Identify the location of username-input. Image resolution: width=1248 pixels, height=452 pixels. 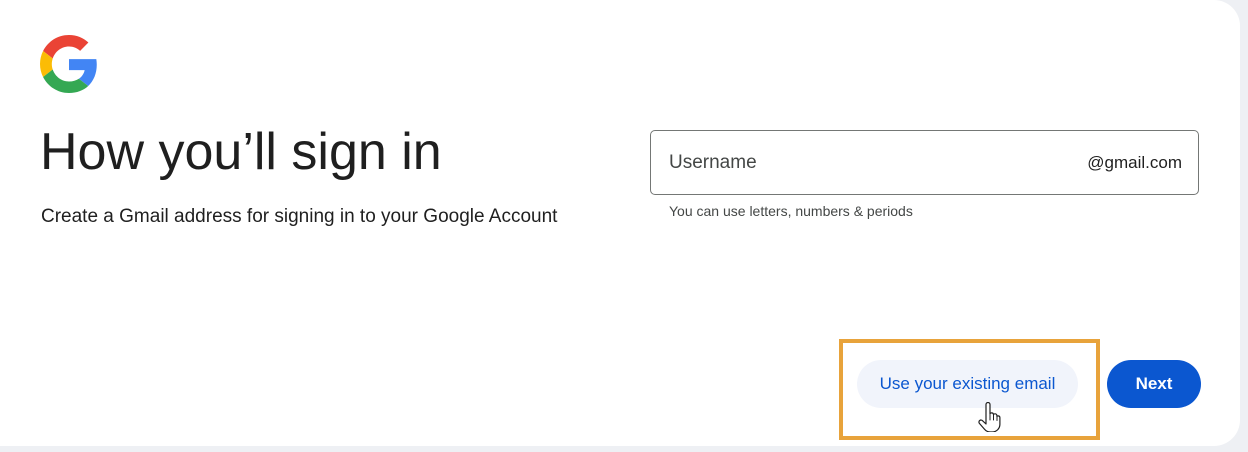
(869, 162).